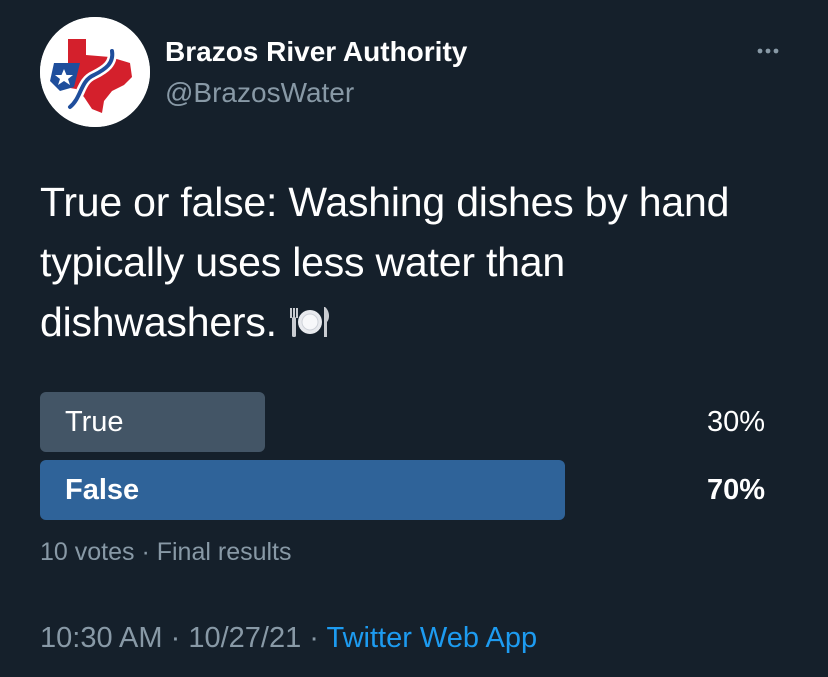 The height and width of the screenshot is (677, 828). What do you see at coordinates (768, 51) in the screenshot?
I see `more-options-icon` at bounding box center [768, 51].